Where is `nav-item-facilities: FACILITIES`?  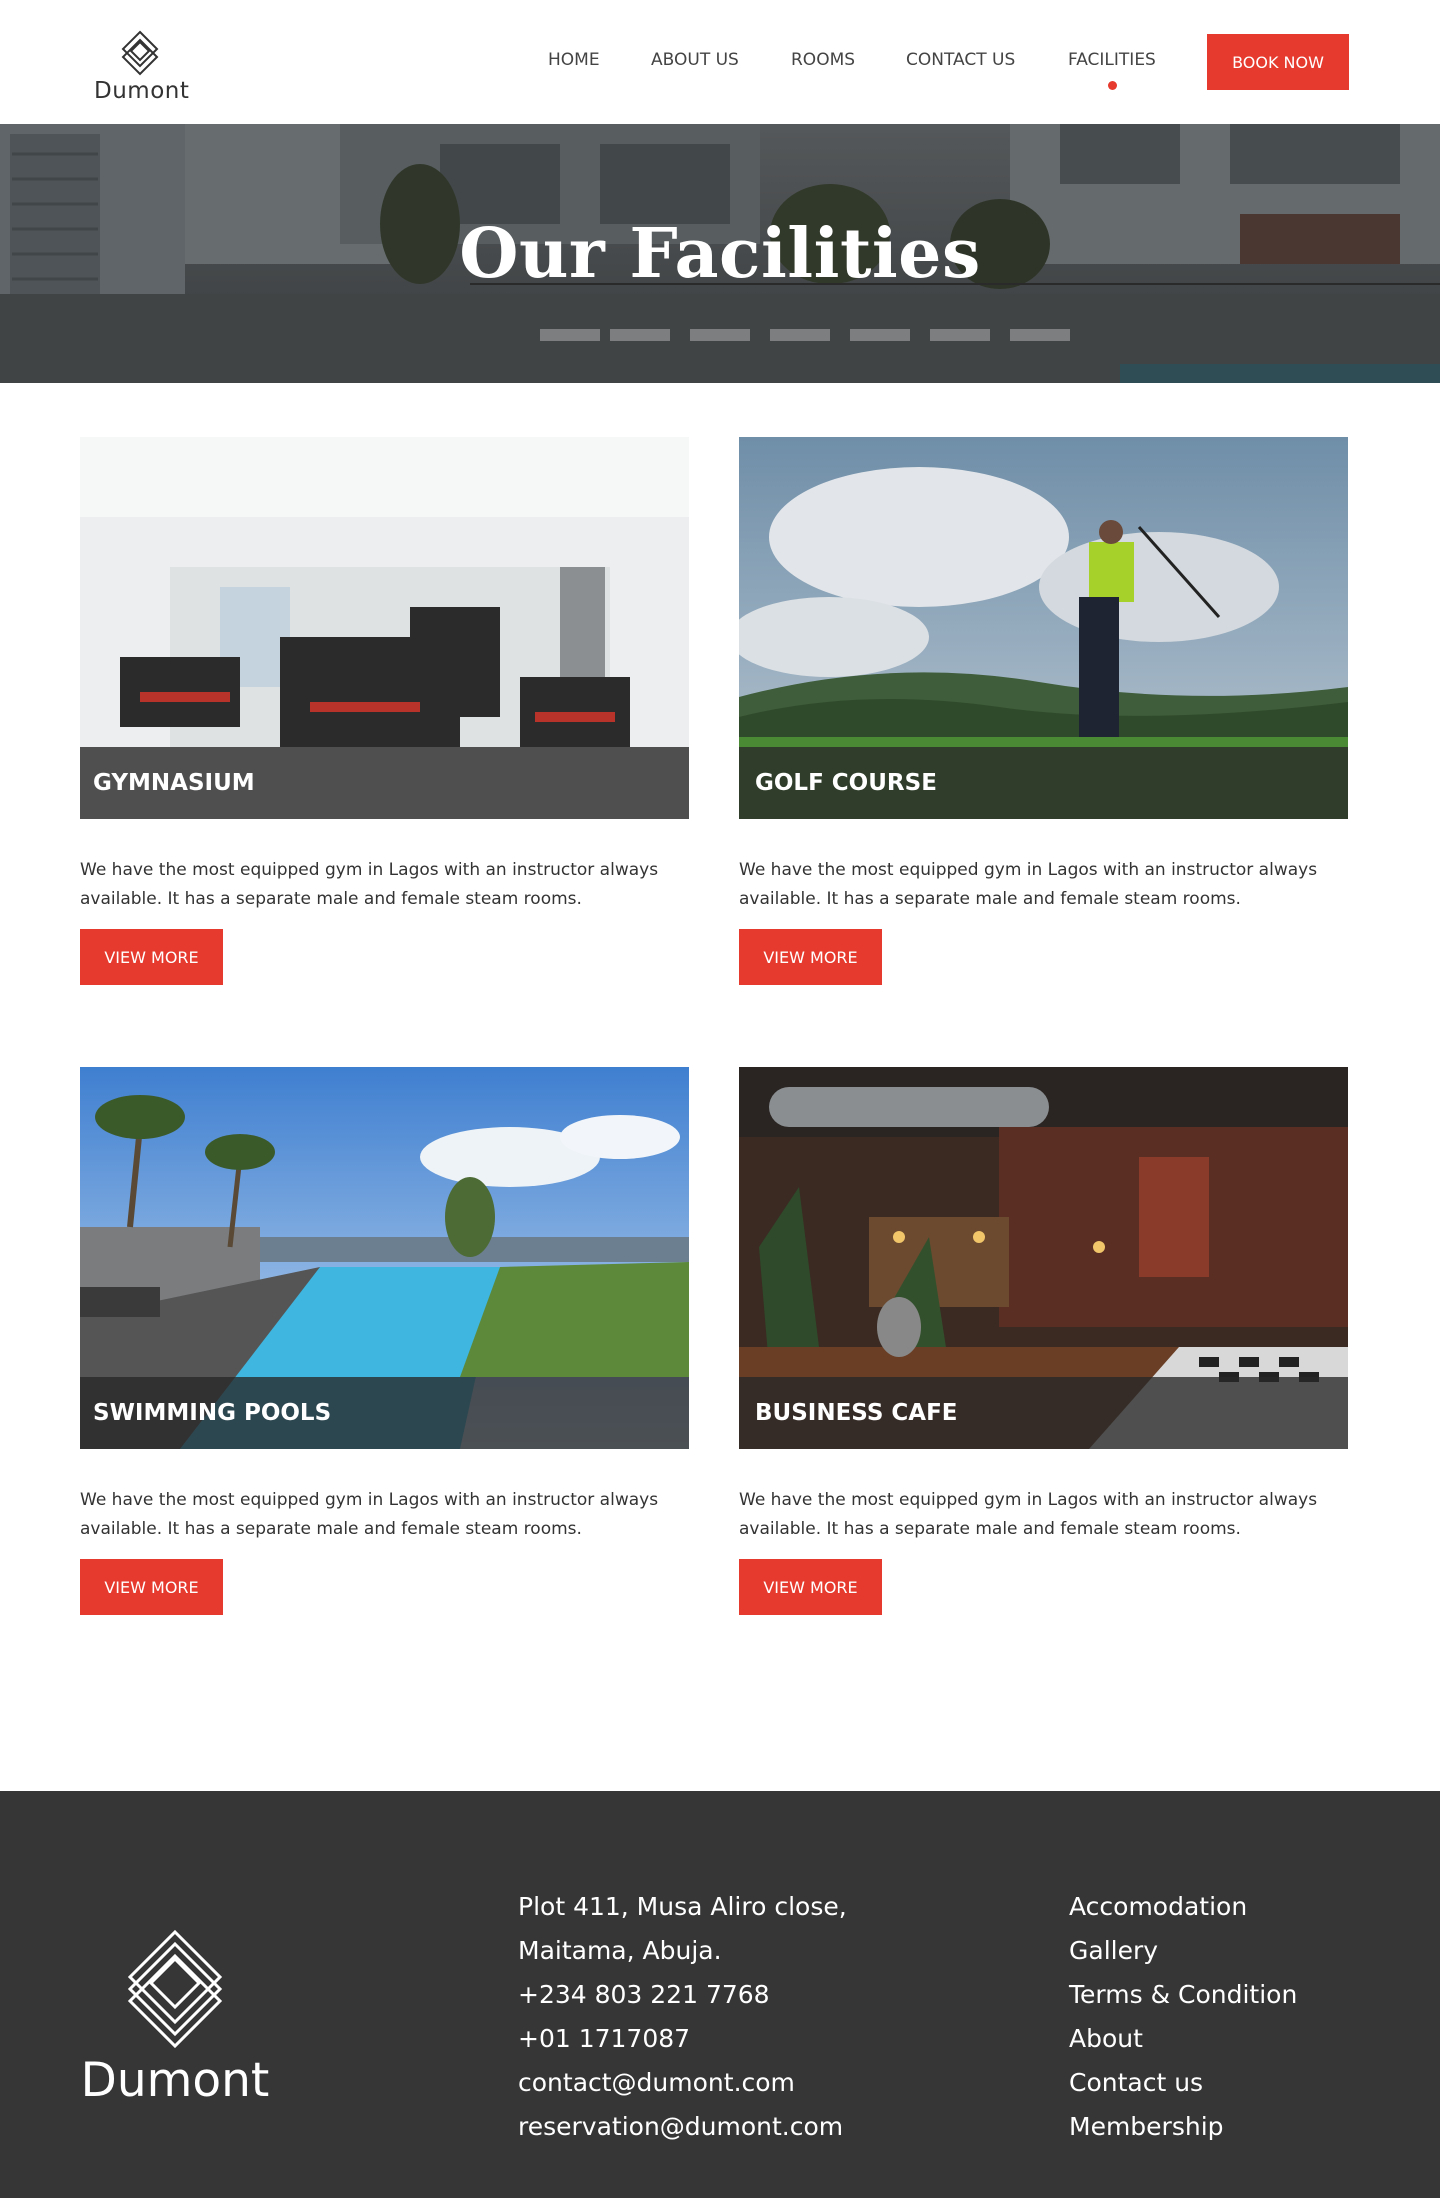 nav-item-facilities: FACILITIES is located at coordinates (1112, 70).